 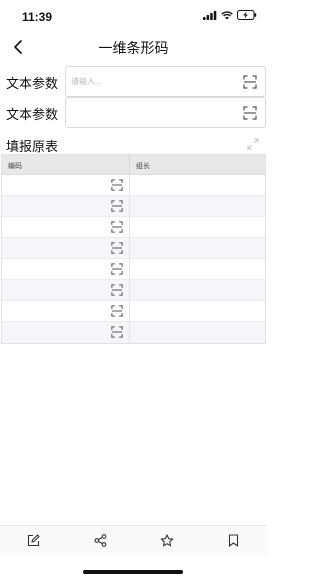 I want to click on bookmark-button, so click(x=234, y=541).